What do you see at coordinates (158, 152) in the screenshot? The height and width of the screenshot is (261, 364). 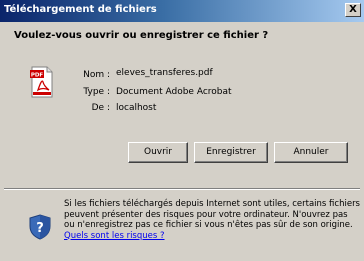 I see `open-button: Ouvrir` at bounding box center [158, 152].